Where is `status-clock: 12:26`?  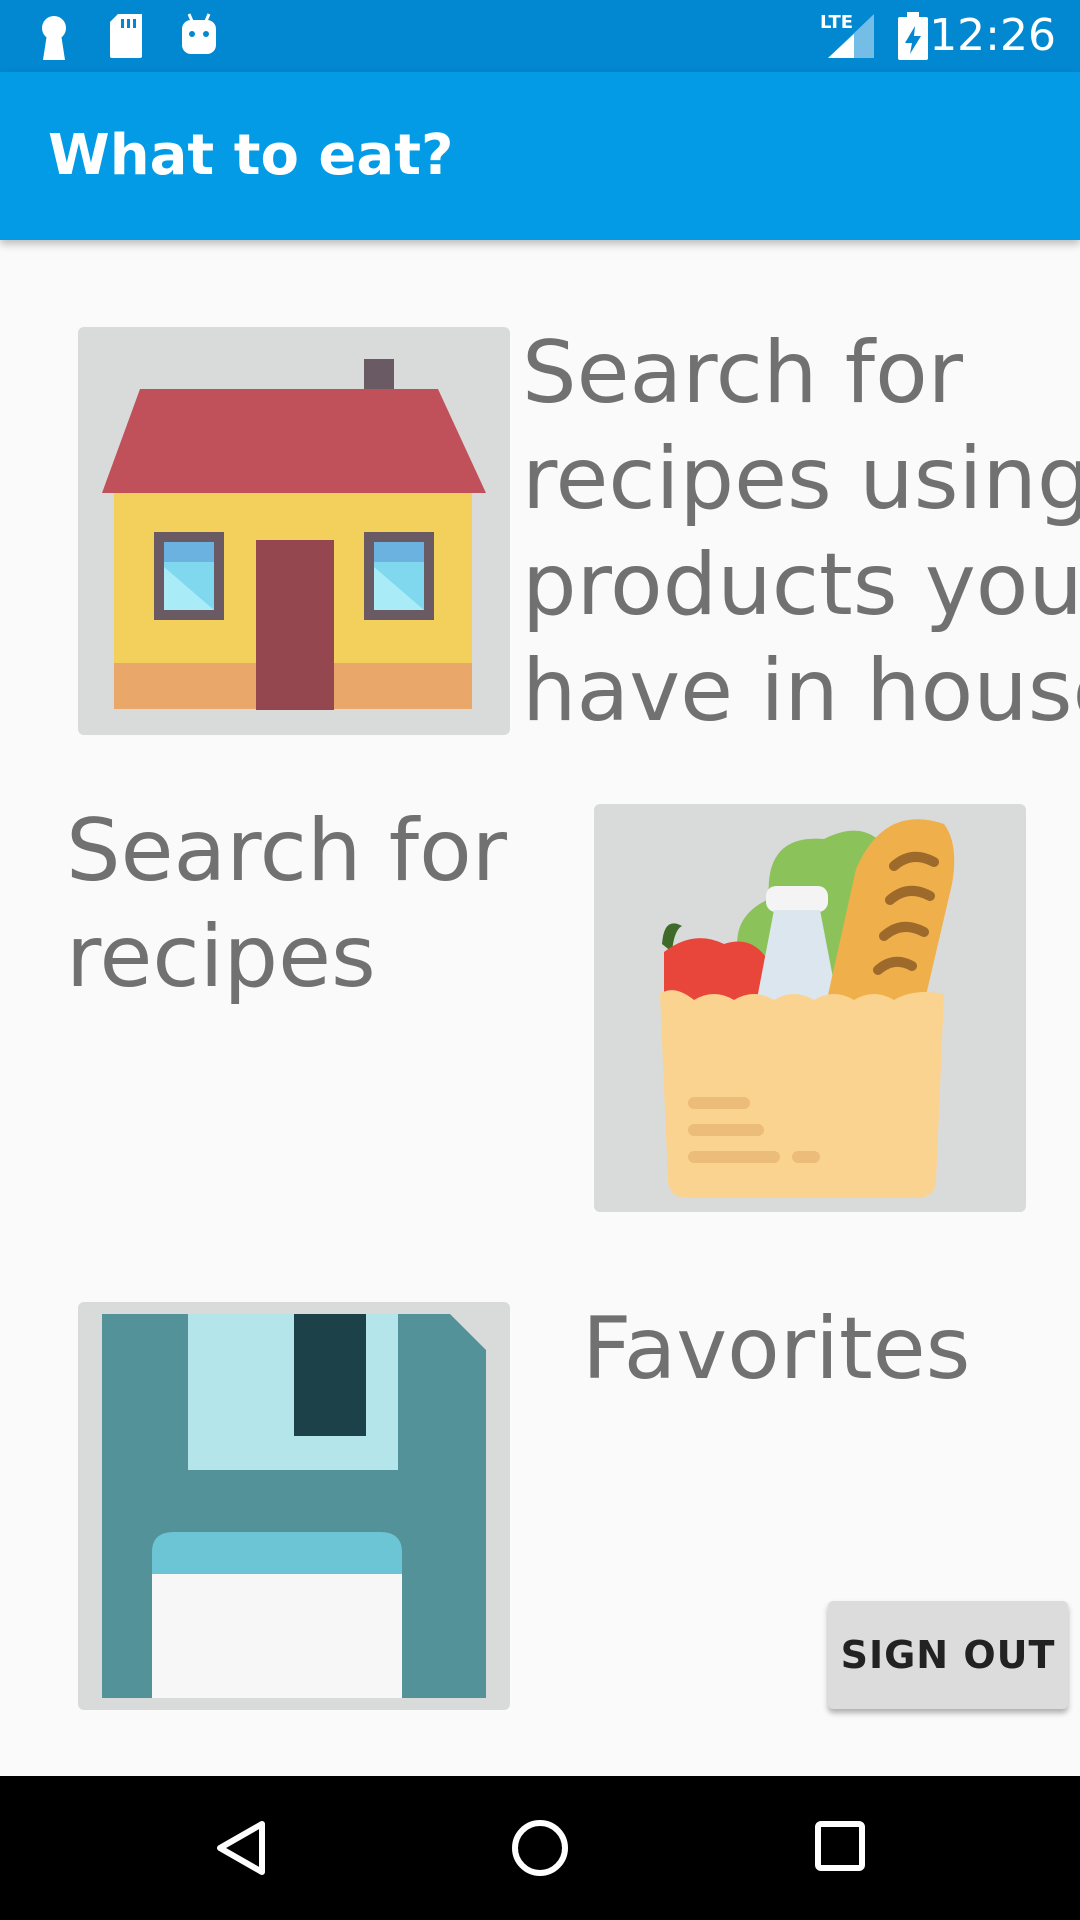
status-clock: 12:26 is located at coordinates (992, 35).